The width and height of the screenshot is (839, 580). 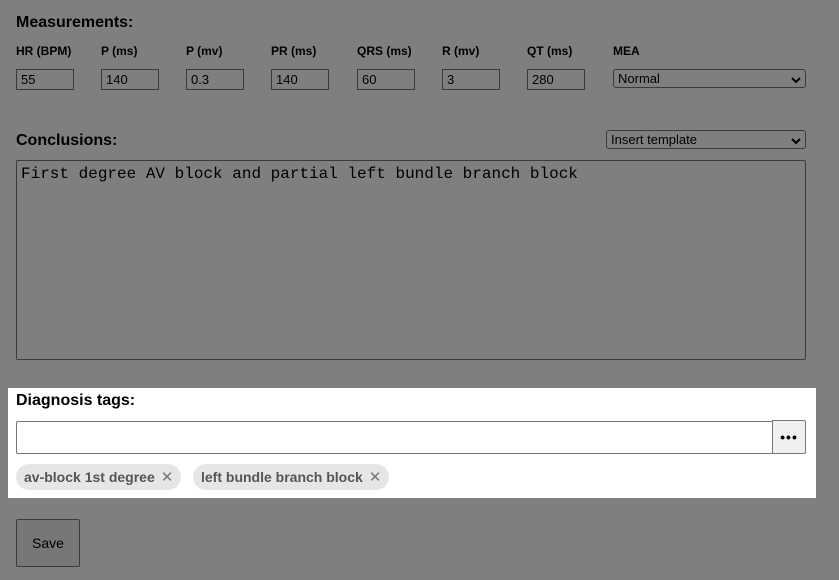 What do you see at coordinates (626, 51) in the screenshot?
I see `mea-label: MEA` at bounding box center [626, 51].